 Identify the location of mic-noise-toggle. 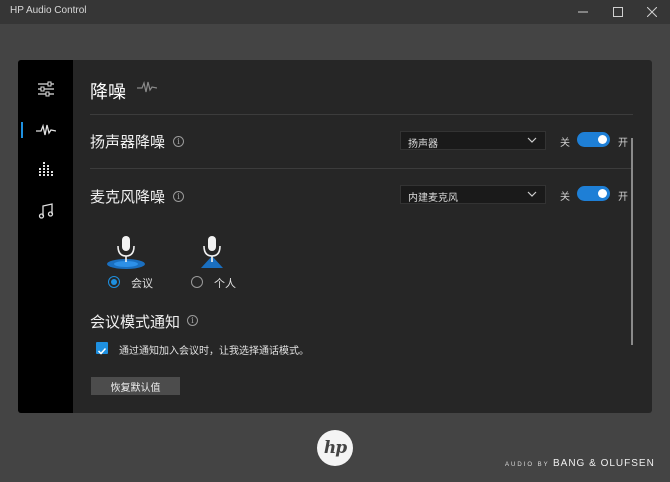
(593, 193).